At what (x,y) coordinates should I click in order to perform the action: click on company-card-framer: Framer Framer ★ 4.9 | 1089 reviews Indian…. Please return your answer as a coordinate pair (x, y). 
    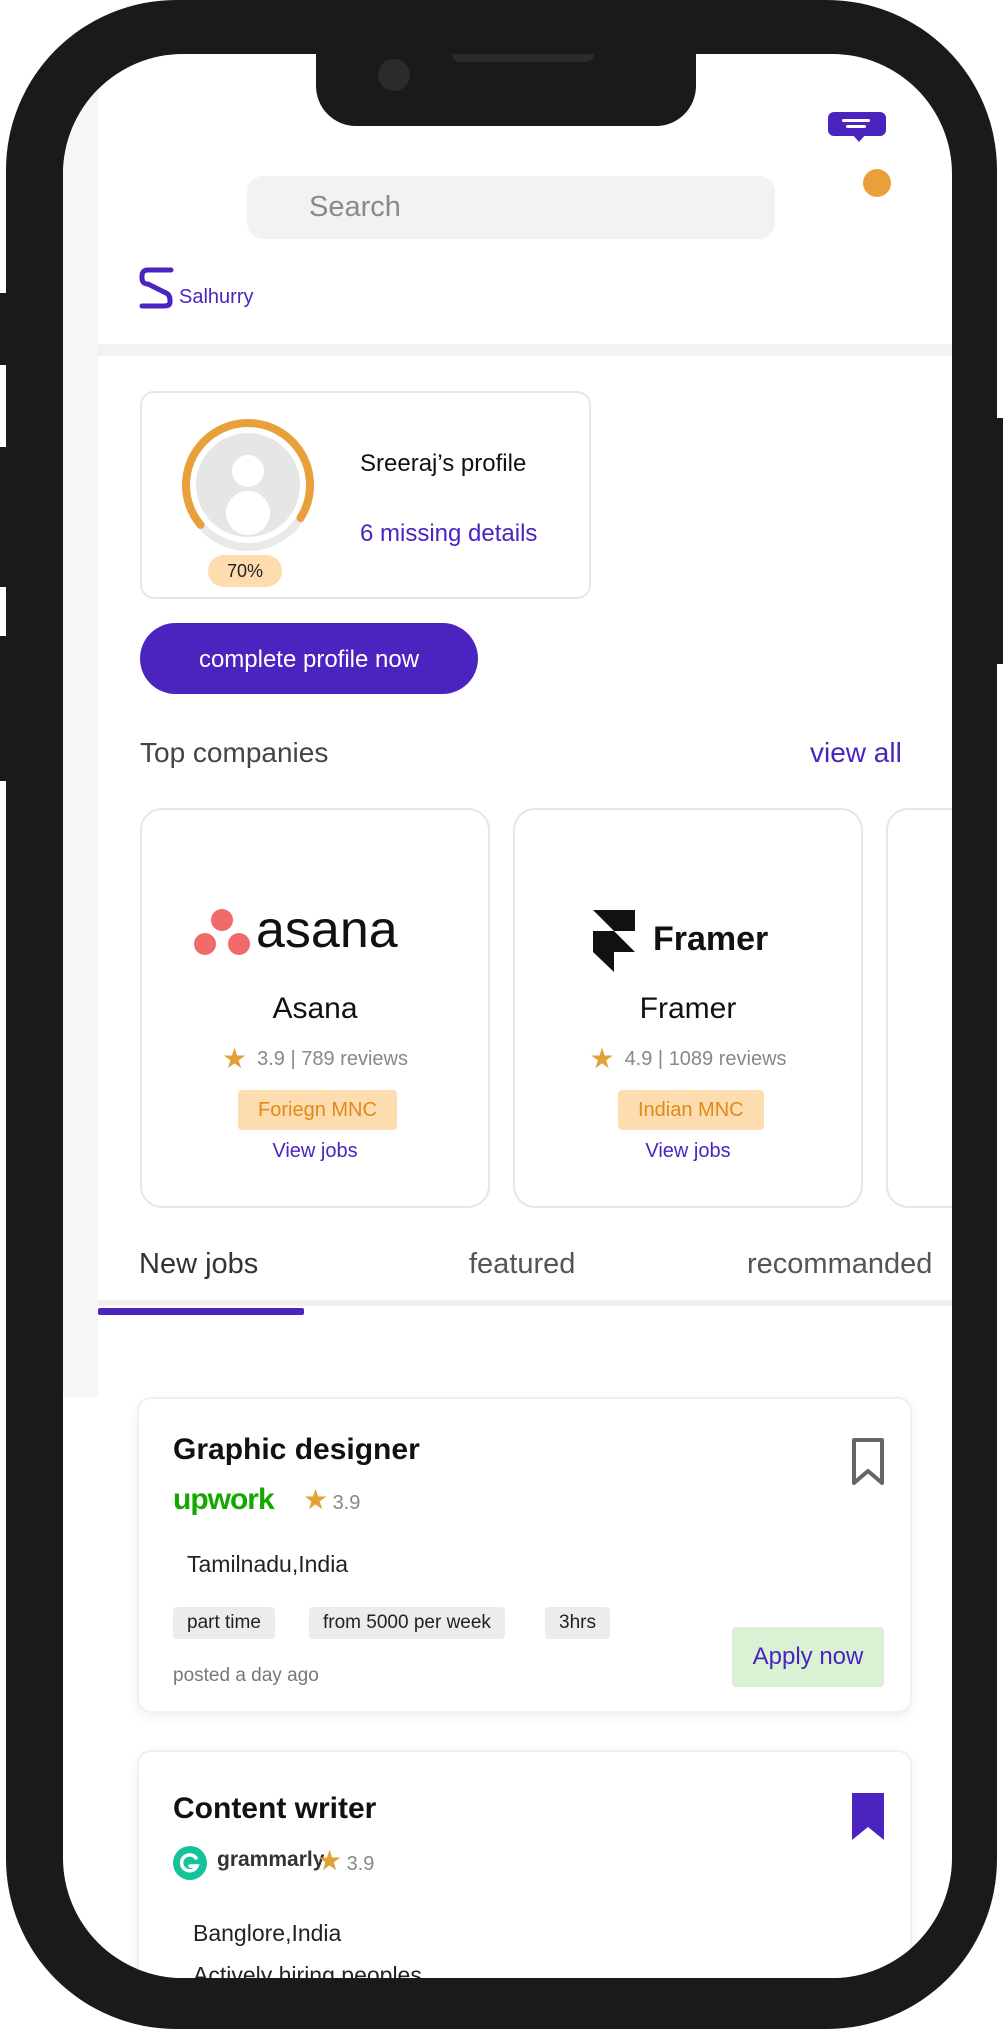
    Looking at the image, I should click on (688, 1008).